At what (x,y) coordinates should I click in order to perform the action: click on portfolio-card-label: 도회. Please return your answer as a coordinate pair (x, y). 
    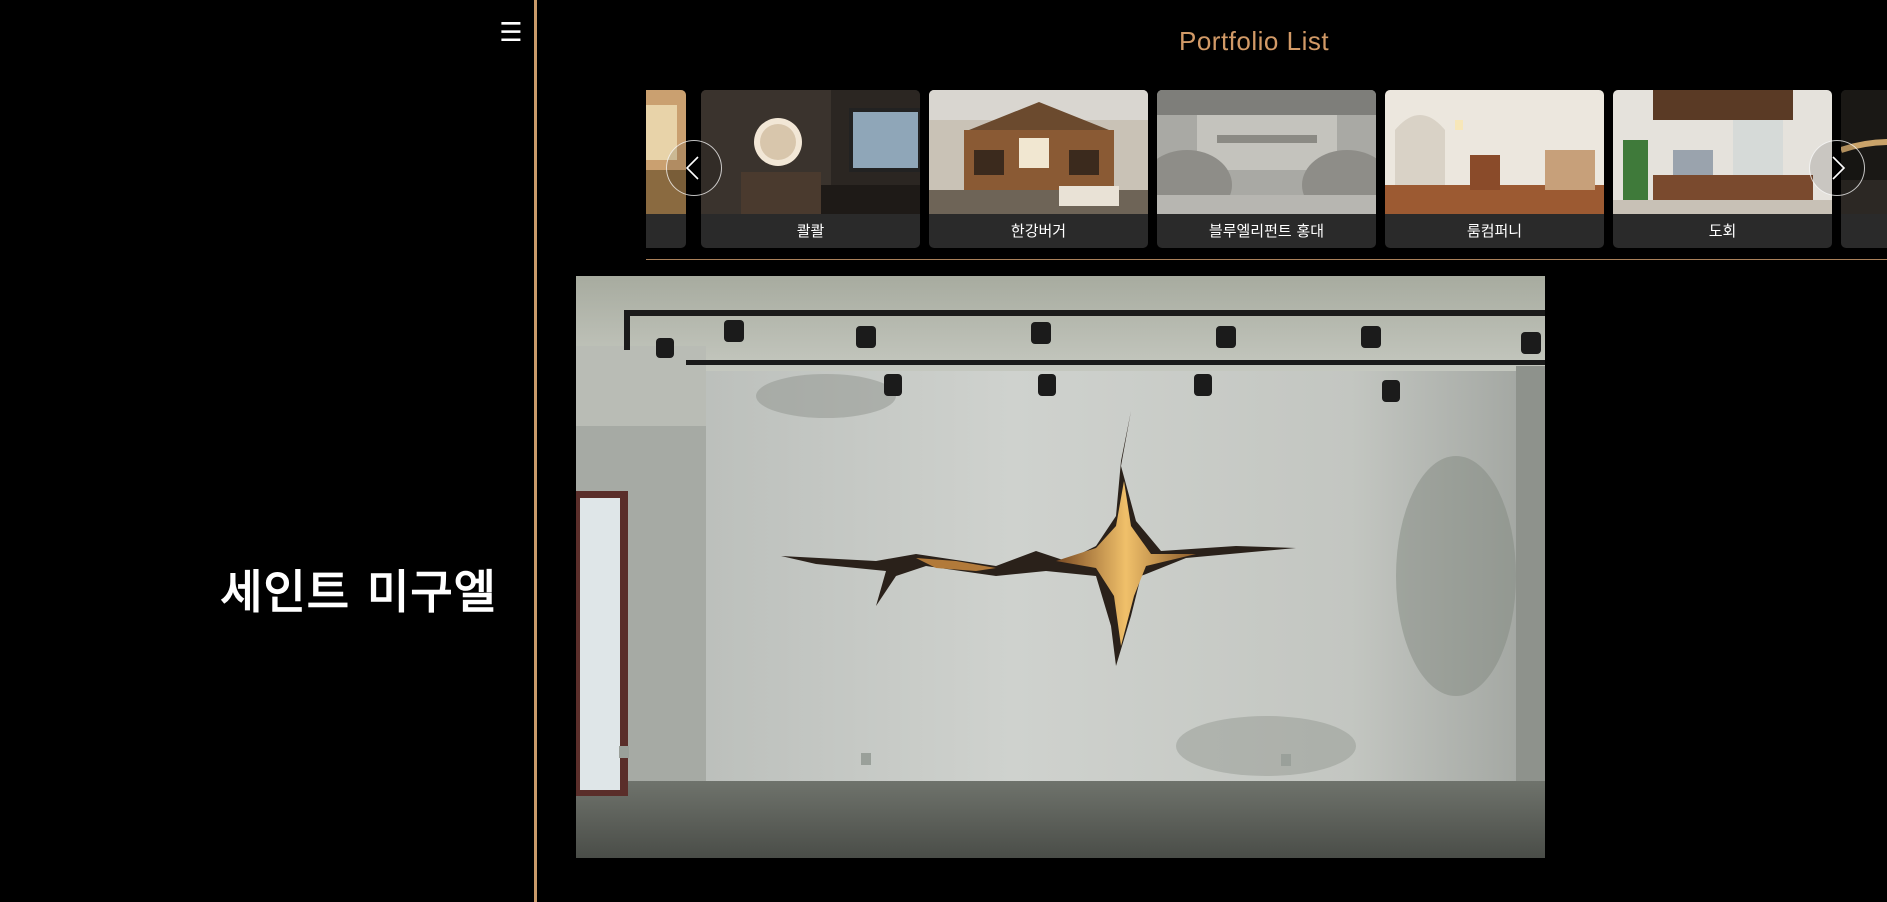
    Looking at the image, I should click on (1722, 231).